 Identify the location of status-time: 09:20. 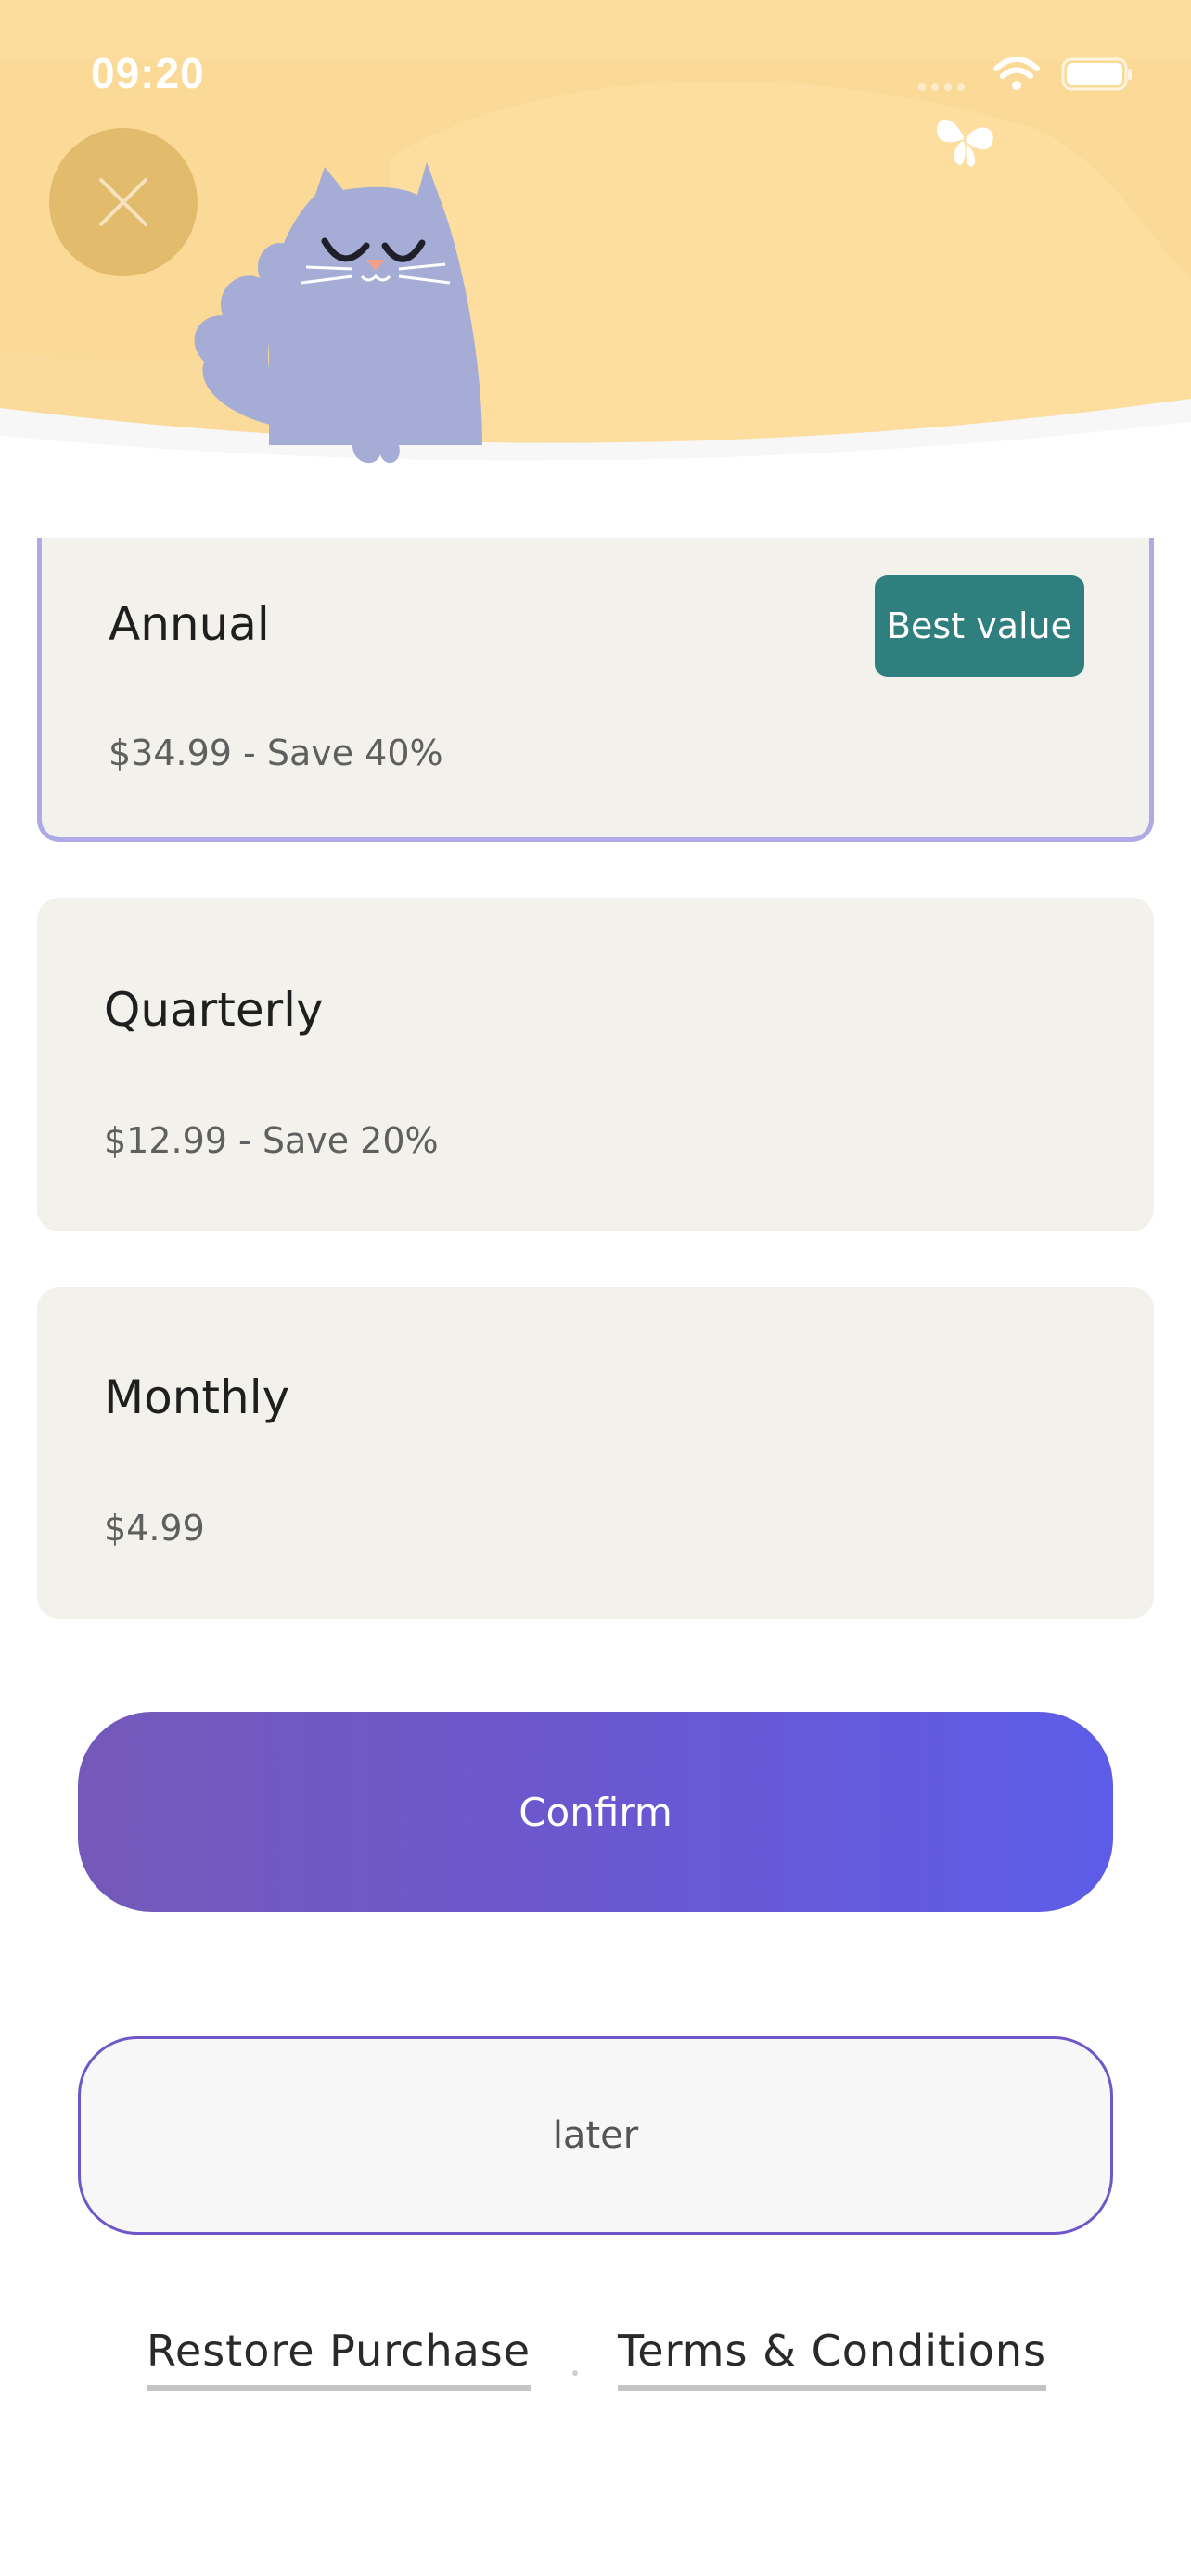
(148, 73).